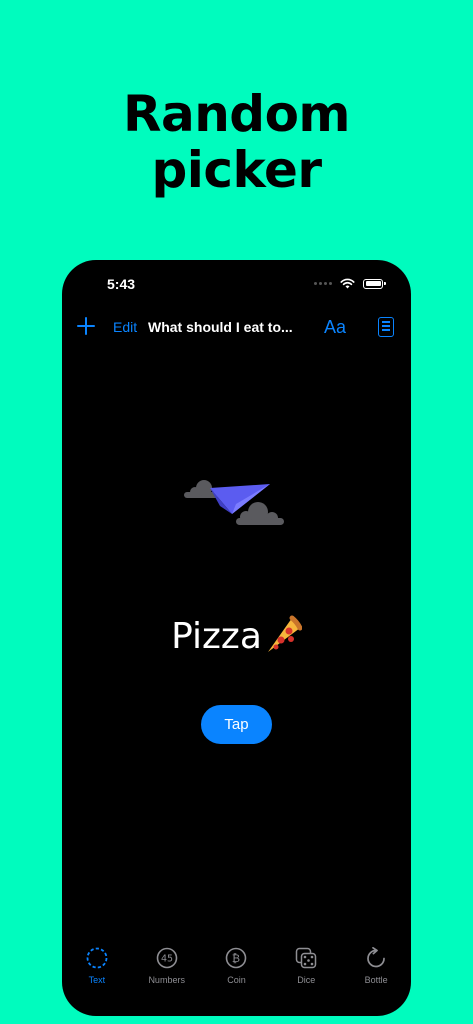 This screenshot has height=1024, width=473. I want to click on headline-line-1: Random, so click(236, 114).